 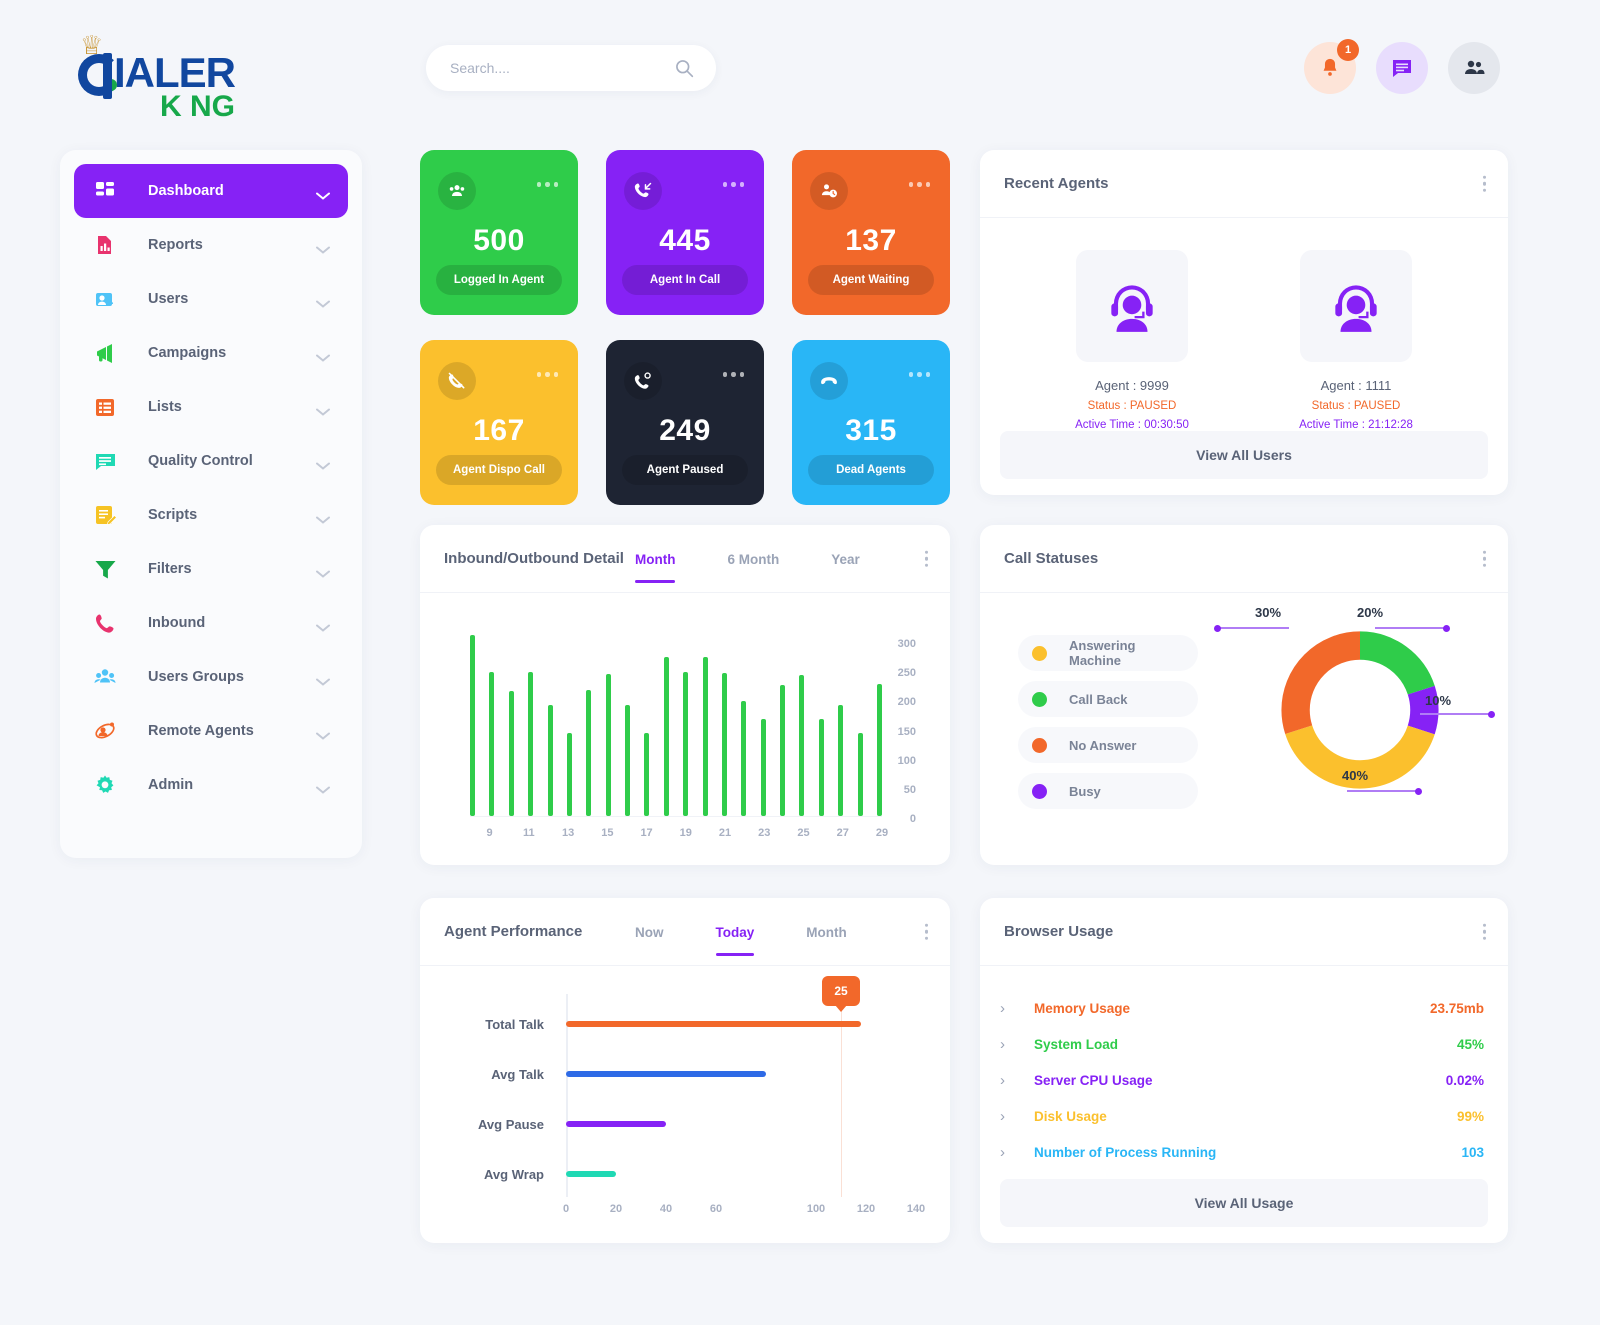 I want to click on stat-tile-agent-waiting: 137 Agent Waiting, so click(x=871, y=232).